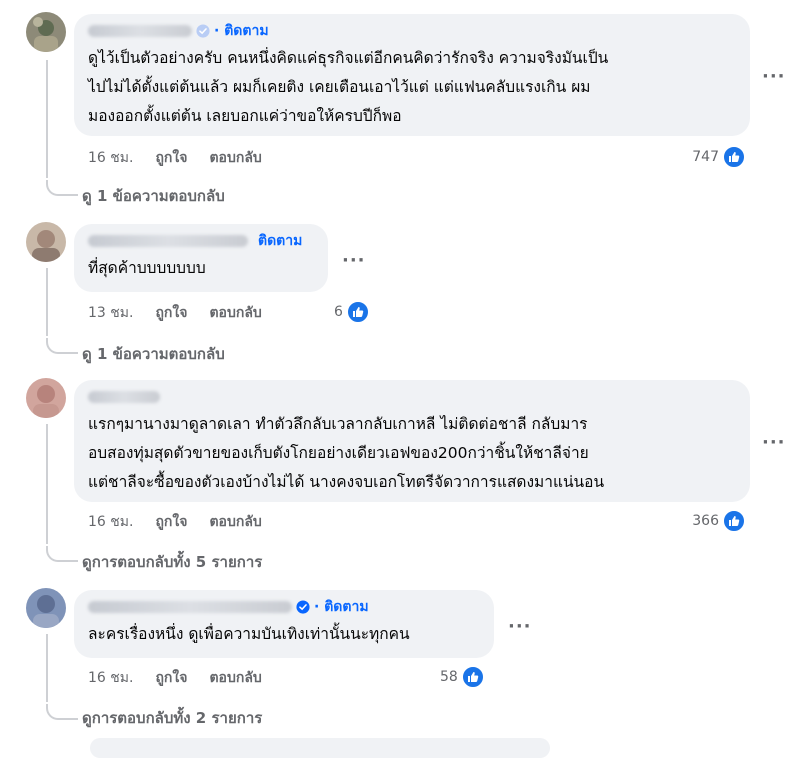  I want to click on reaction-count: 366, so click(705, 521).